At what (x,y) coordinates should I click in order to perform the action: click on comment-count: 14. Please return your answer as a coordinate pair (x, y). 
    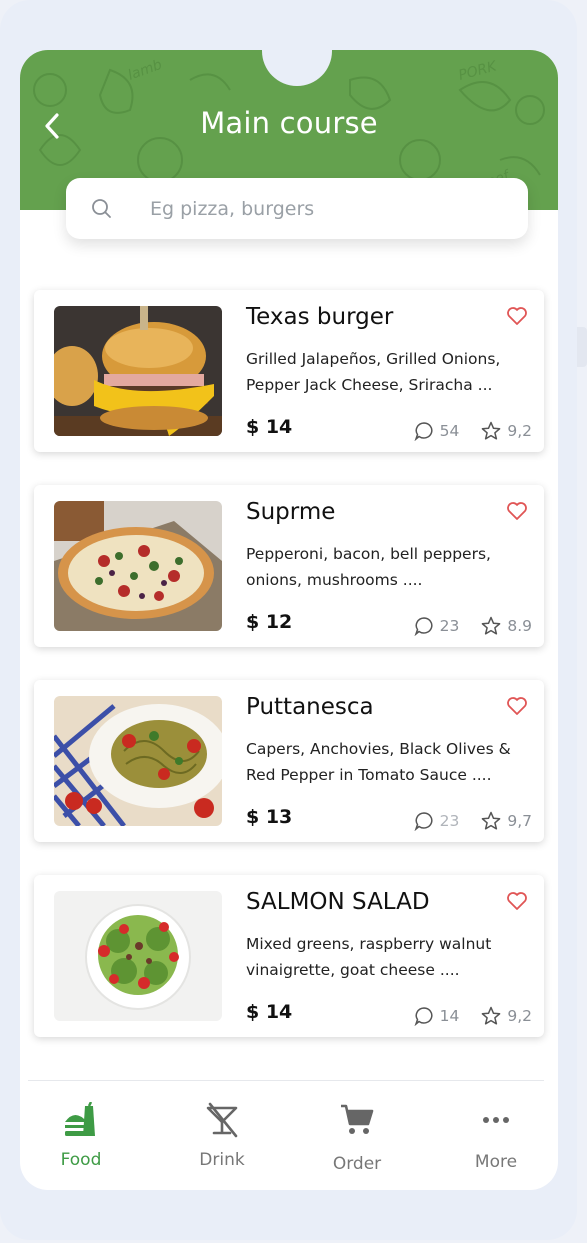
    Looking at the image, I should click on (449, 1016).